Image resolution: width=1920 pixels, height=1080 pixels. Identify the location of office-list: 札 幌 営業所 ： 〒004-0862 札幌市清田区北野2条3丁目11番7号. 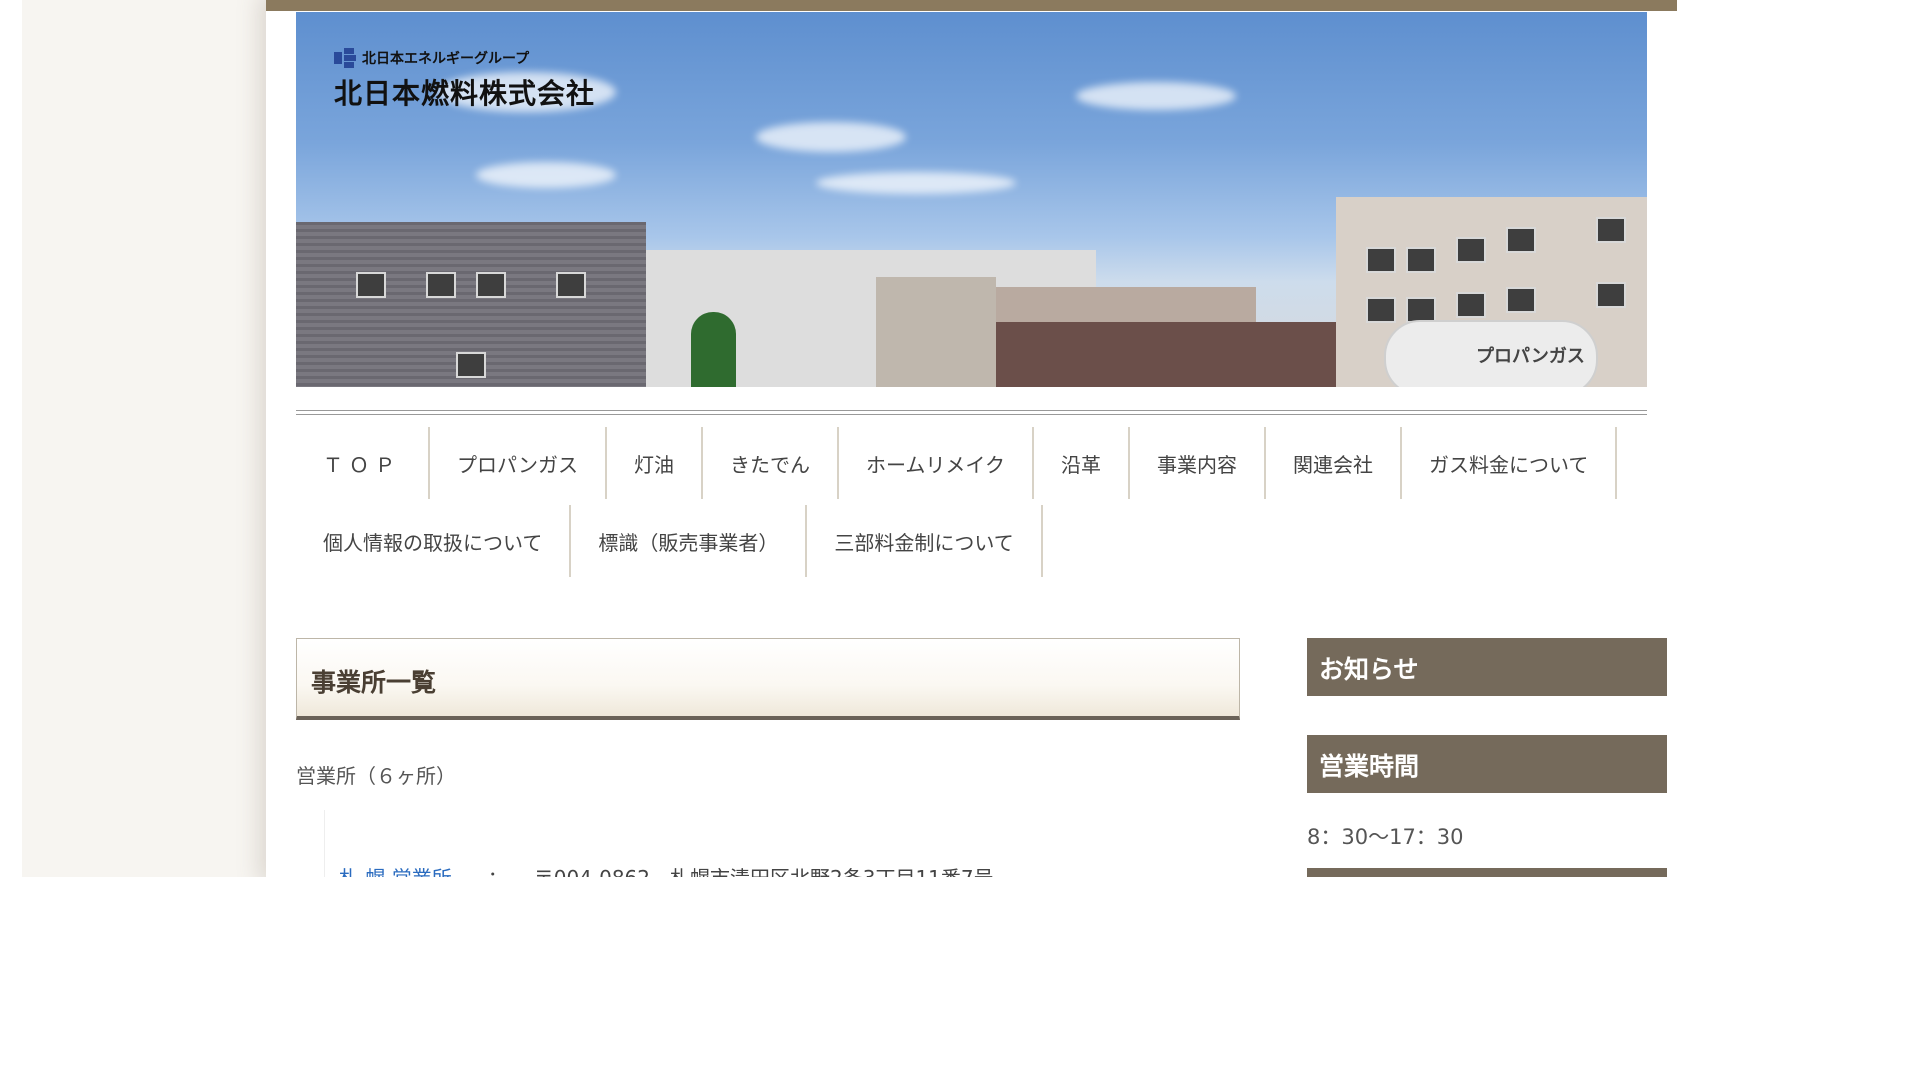
(784, 843).